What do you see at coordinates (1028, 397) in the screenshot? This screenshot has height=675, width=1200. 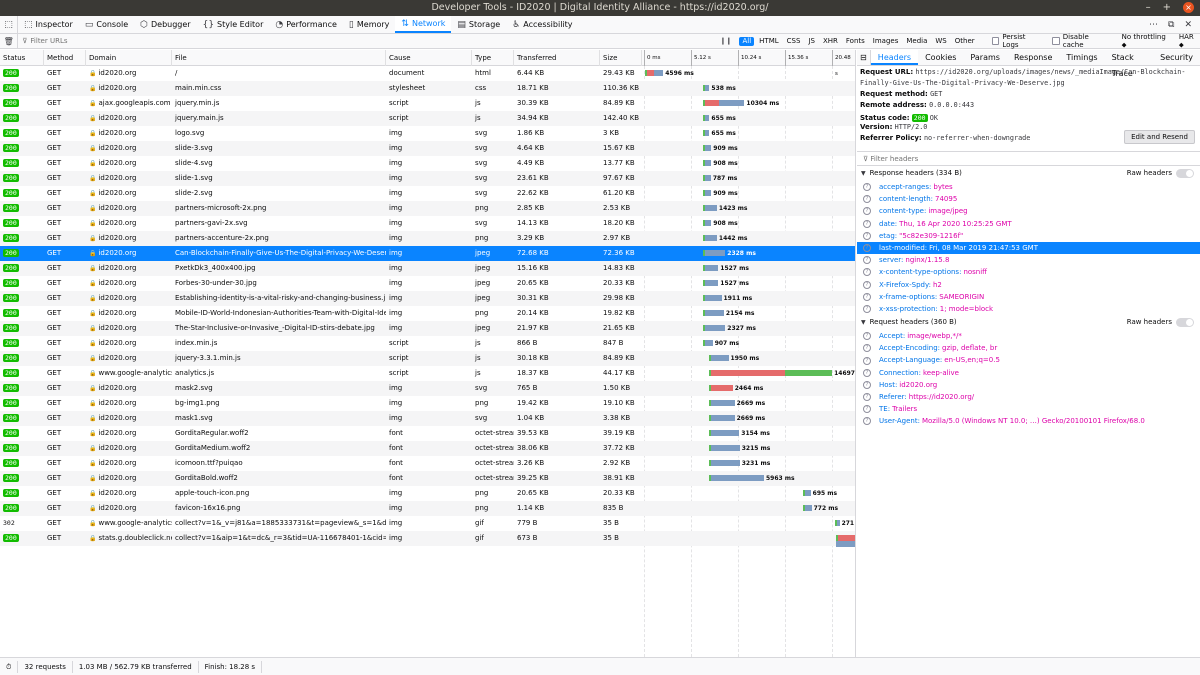 I see `header-row: ? Referer: https://id2020.org/` at bounding box center [1028, 397].